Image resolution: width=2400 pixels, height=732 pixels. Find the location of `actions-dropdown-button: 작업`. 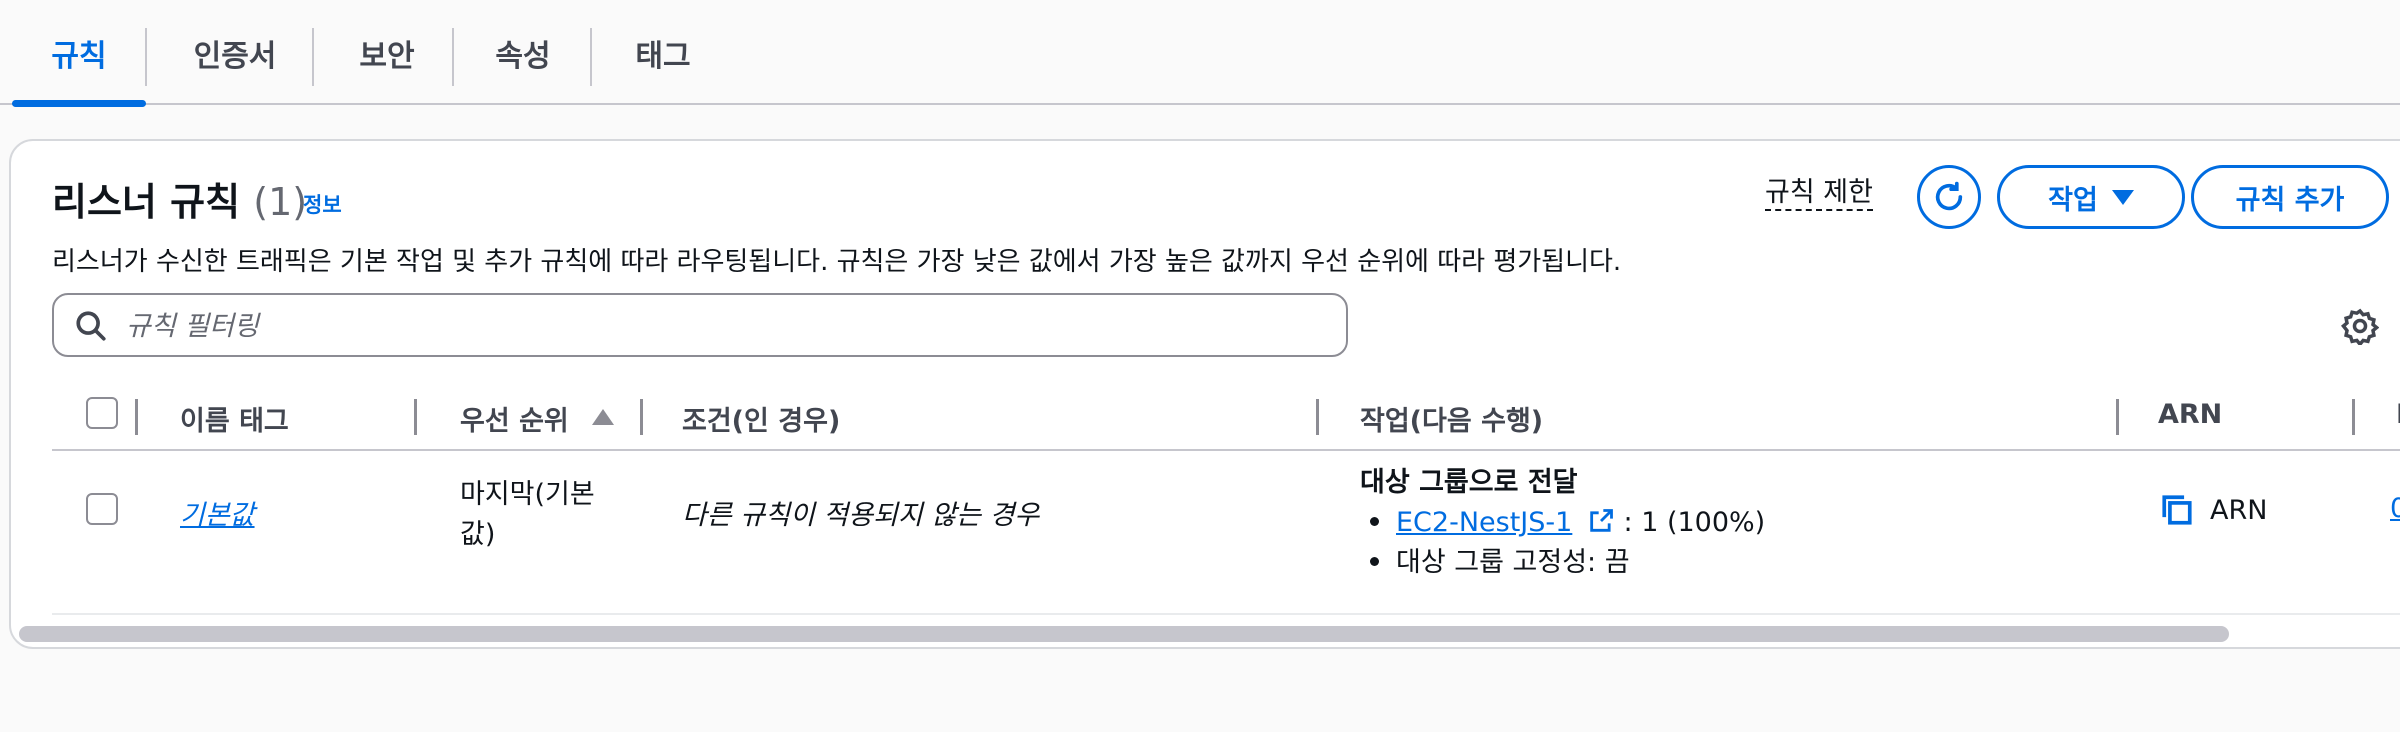

actions-dropdown-button: 작업 is located at coordinates (2091, 197).